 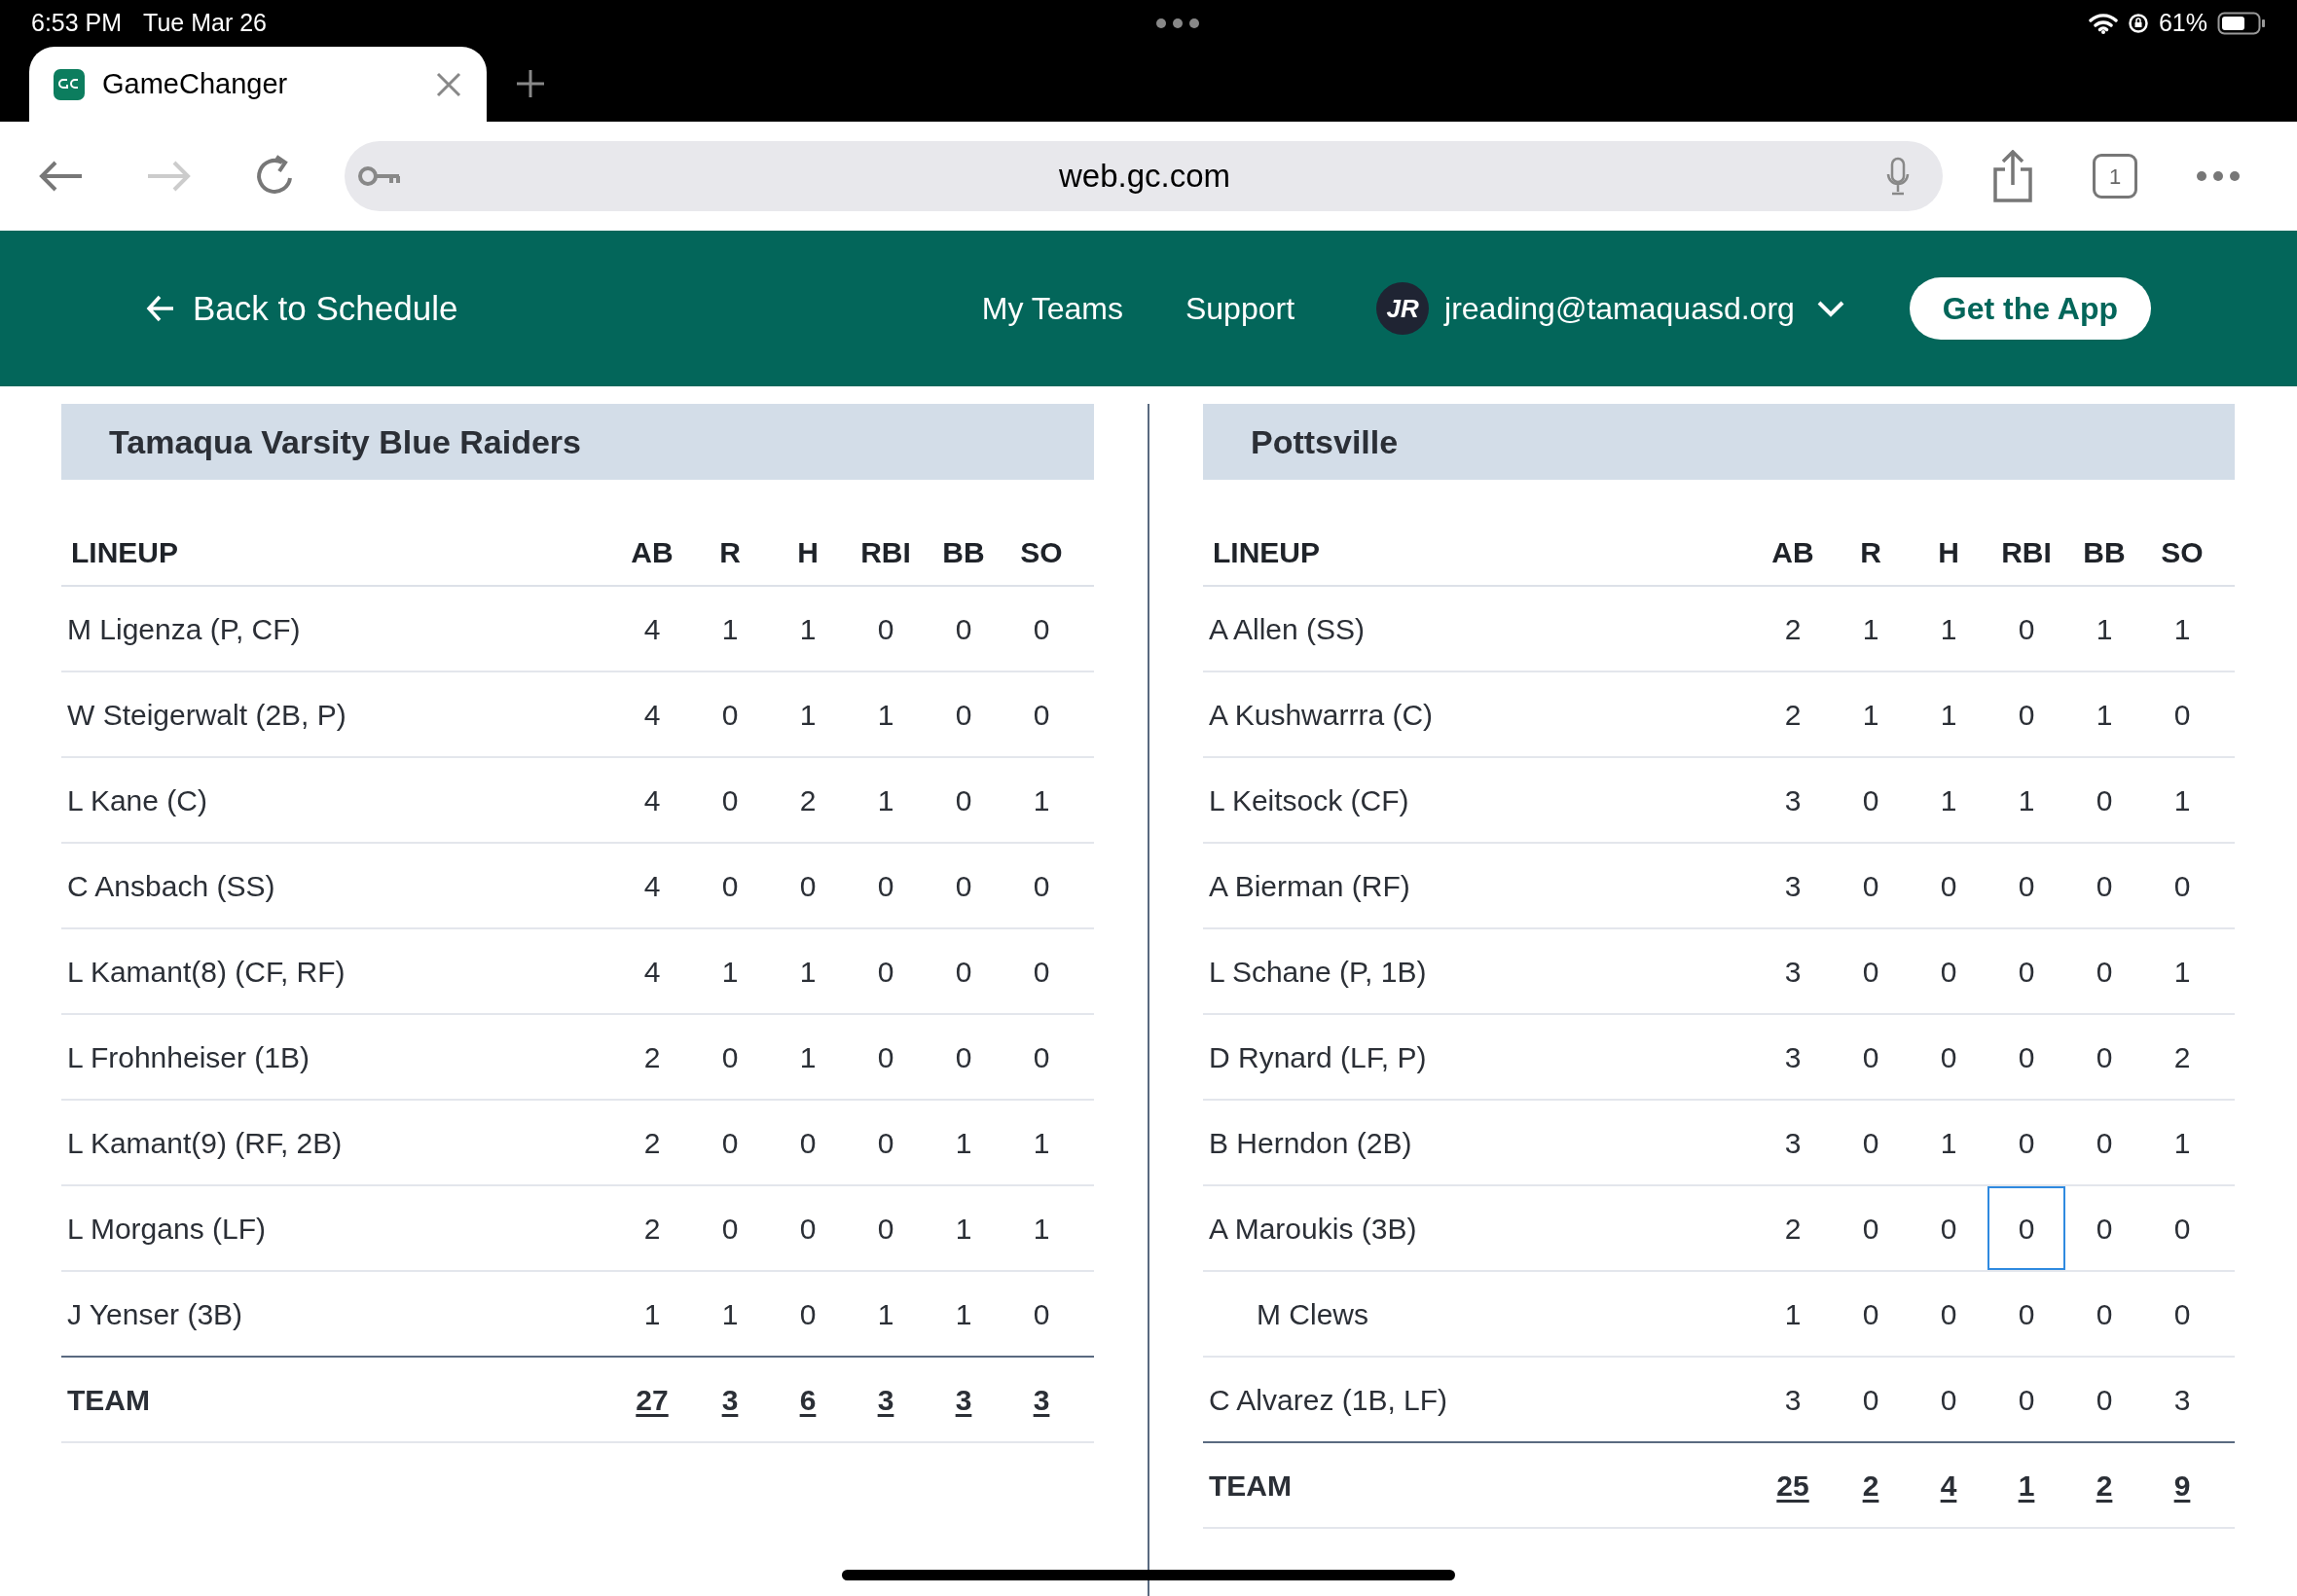 What do you see at coordinates (1792, 1485) in the screenshot?
I see `team-total-link: 25` at bounding box center [1792, 1485].